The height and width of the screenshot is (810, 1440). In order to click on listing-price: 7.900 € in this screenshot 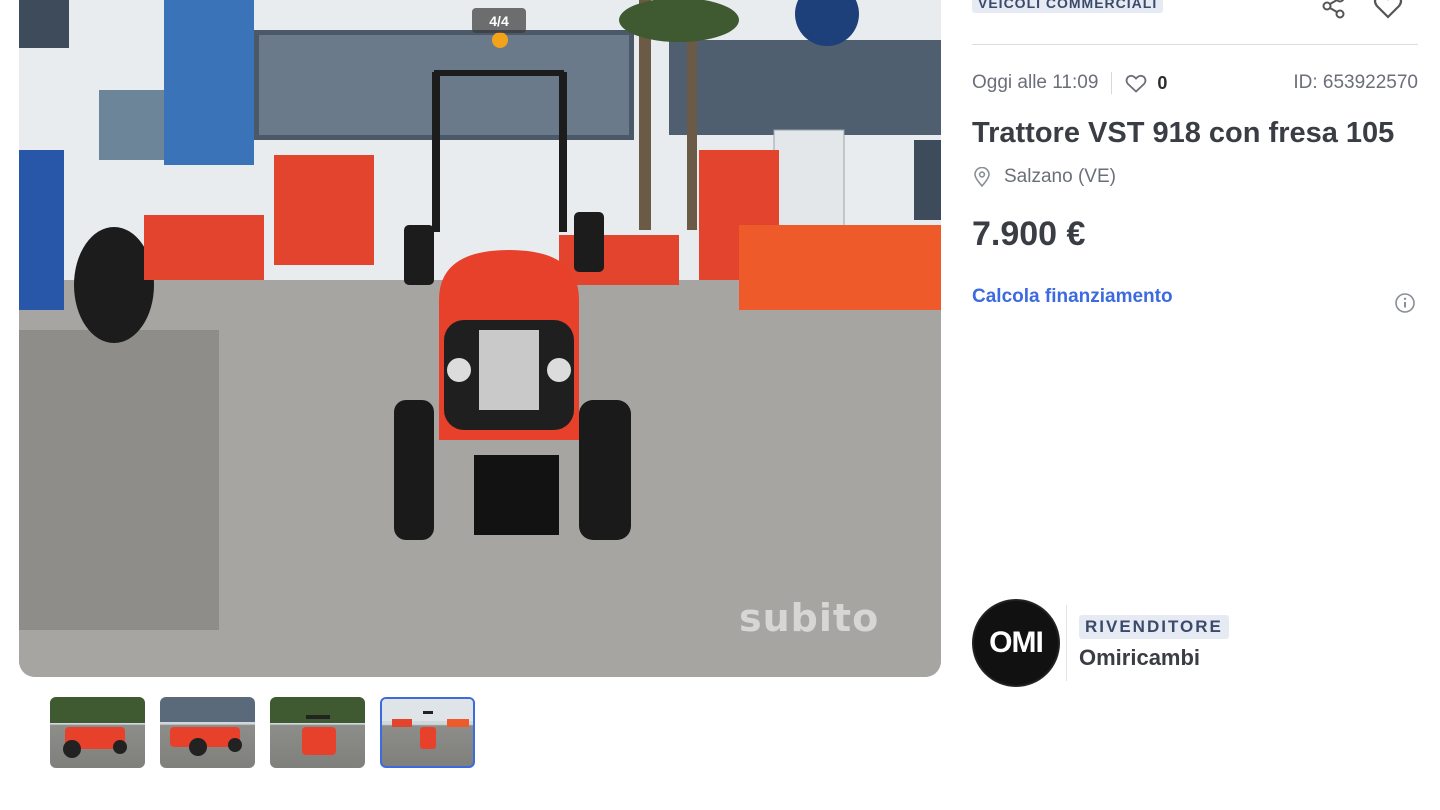, I will do `click(1029, 234)`.